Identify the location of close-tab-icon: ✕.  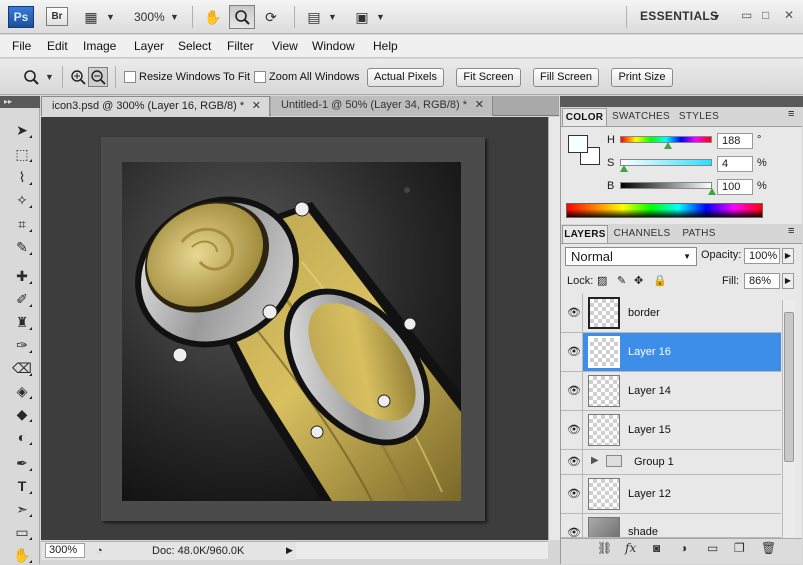
(256, 106).